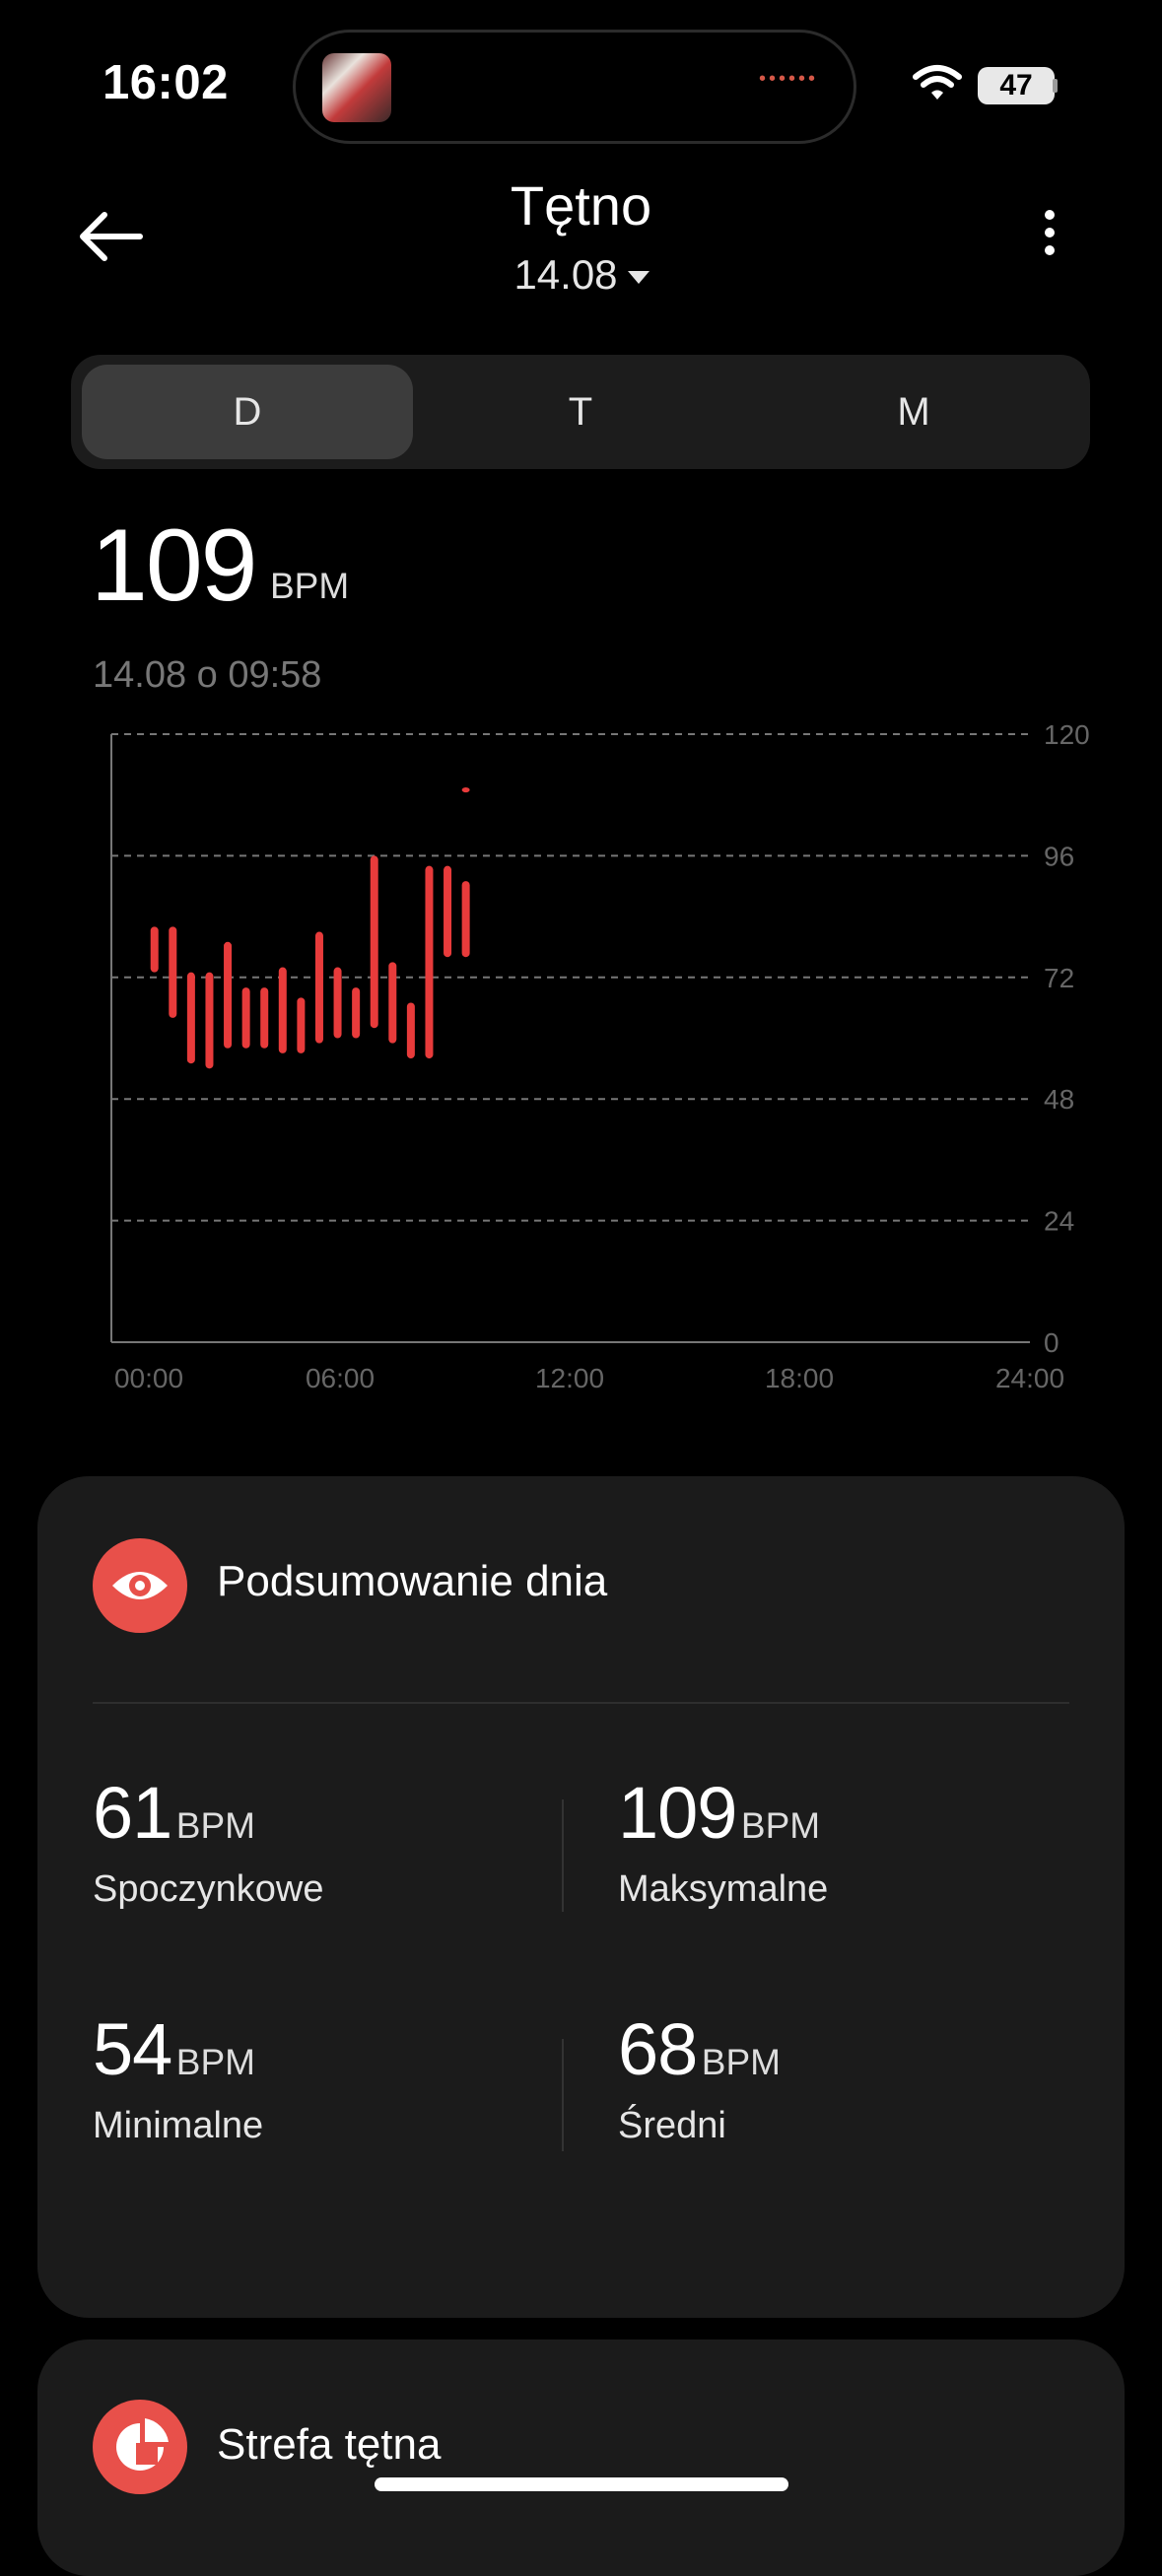  I want to click on max-value: 109, so click(677, 1813).